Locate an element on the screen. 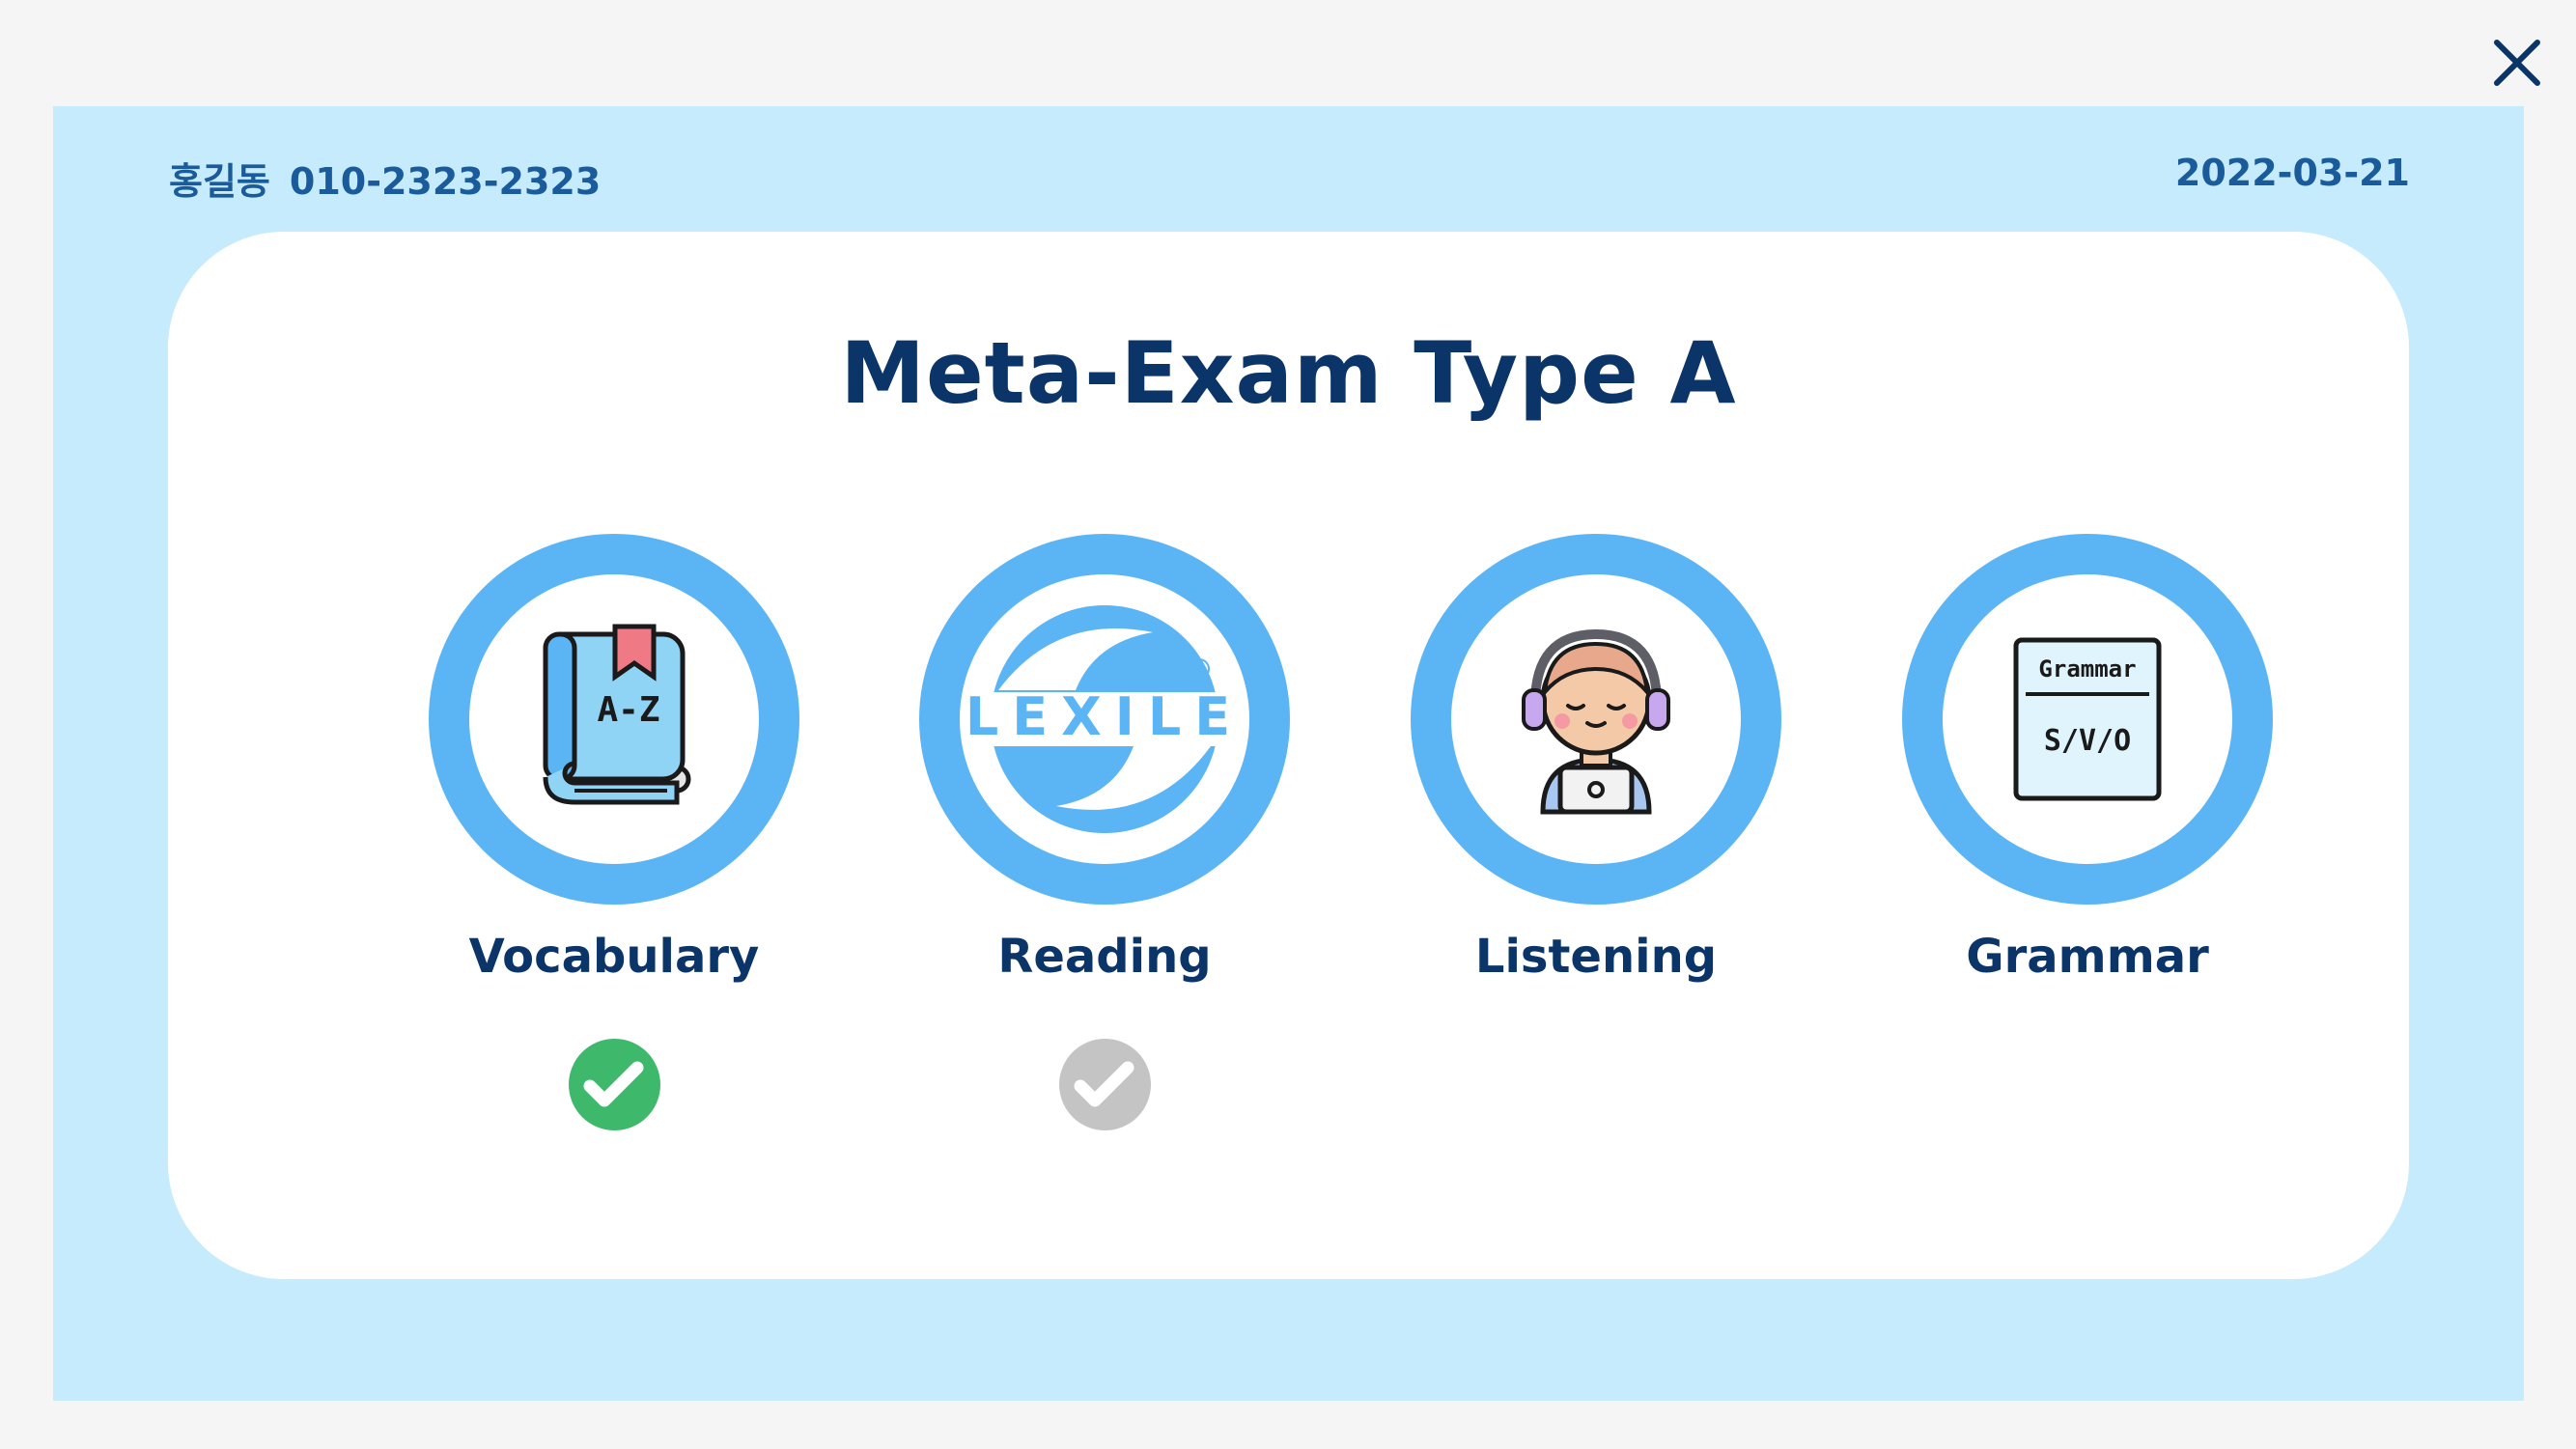 The width and height of the screenshot is (2576, 1449). section-button-grammar: Grammar S/V/O is located at coordinates (2087, 719).